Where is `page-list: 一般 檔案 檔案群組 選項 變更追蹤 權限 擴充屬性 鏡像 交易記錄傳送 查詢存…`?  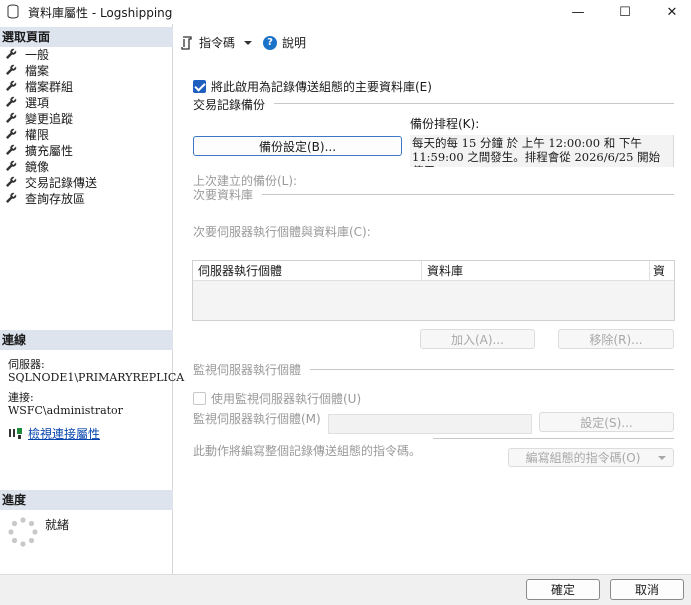
page-list: 一般 檔案 檔案群組 選項 變更追蹤 權限 擴充屬性 鏡像 交易記錄傳送 查詢存… is located at coordinates (86, 126).